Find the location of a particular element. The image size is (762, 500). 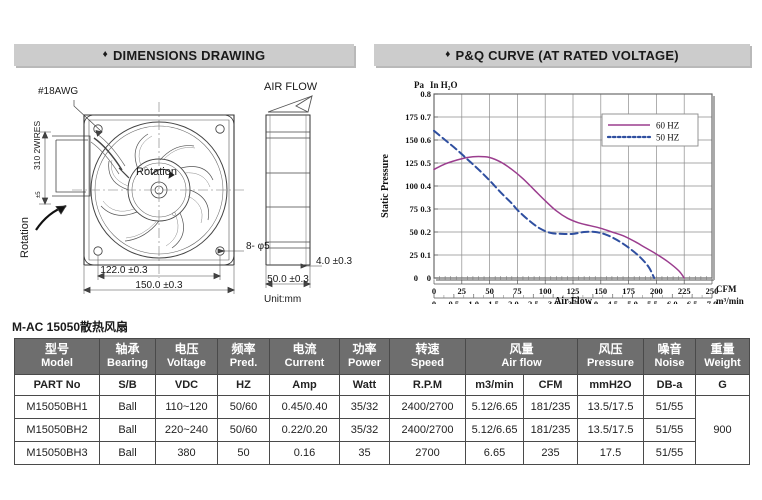

unit-part-no: PART No is located at coordinates (57, 384).